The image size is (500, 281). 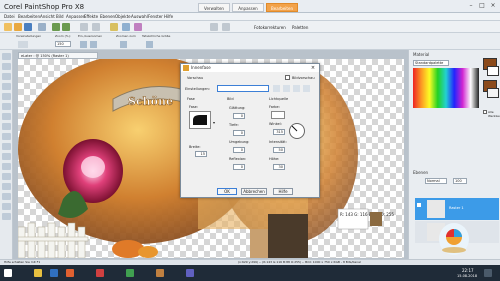 I want to click on reflect-input: 0, so click(x=239, y=167).